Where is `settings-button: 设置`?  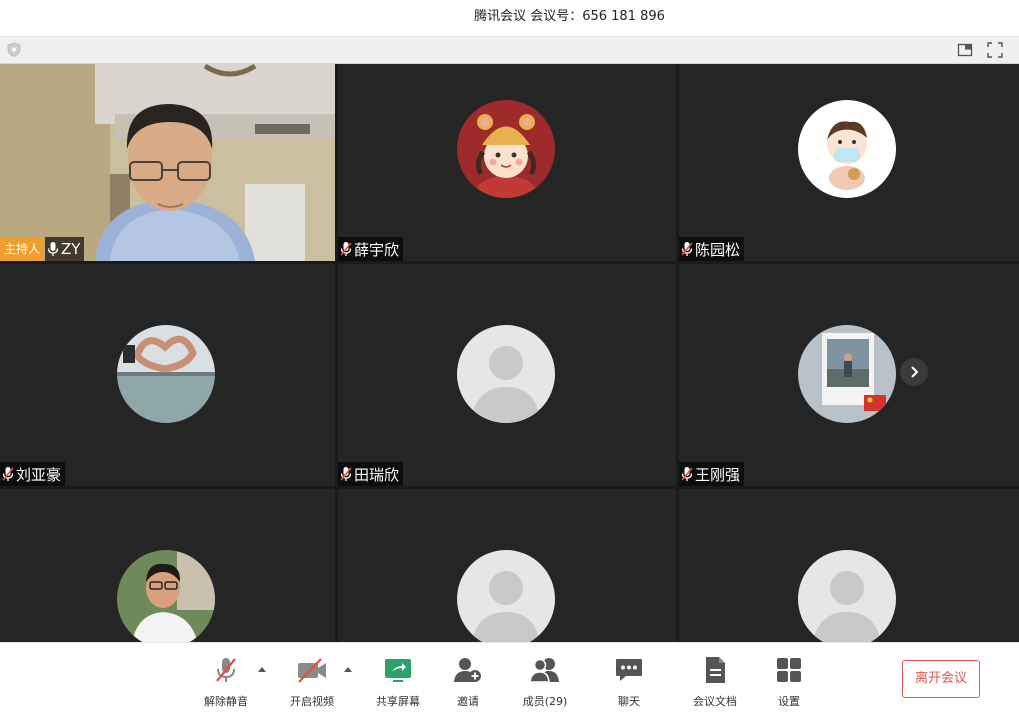 settings-button: 设置 is located at coordinates (789, 682).